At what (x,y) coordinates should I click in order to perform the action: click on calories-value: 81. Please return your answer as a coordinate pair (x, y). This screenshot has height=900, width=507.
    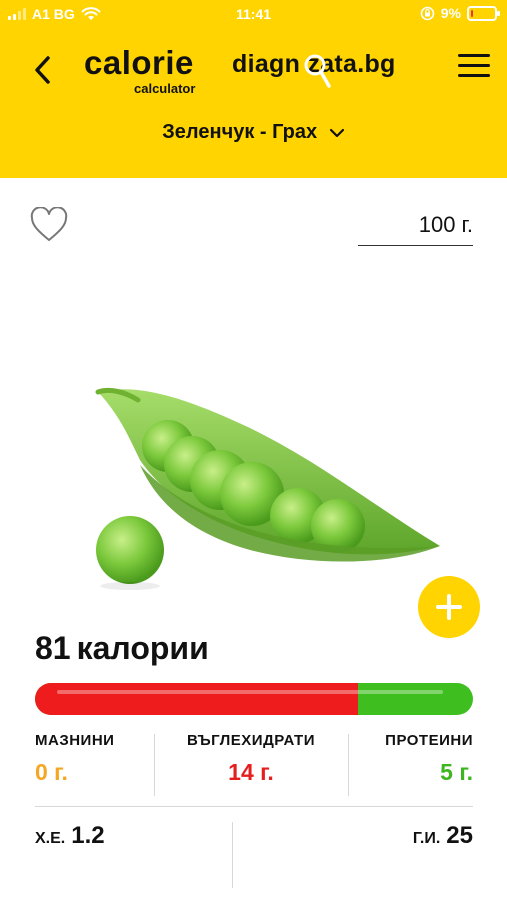
    Looking at the image, I should click on (53, 648).